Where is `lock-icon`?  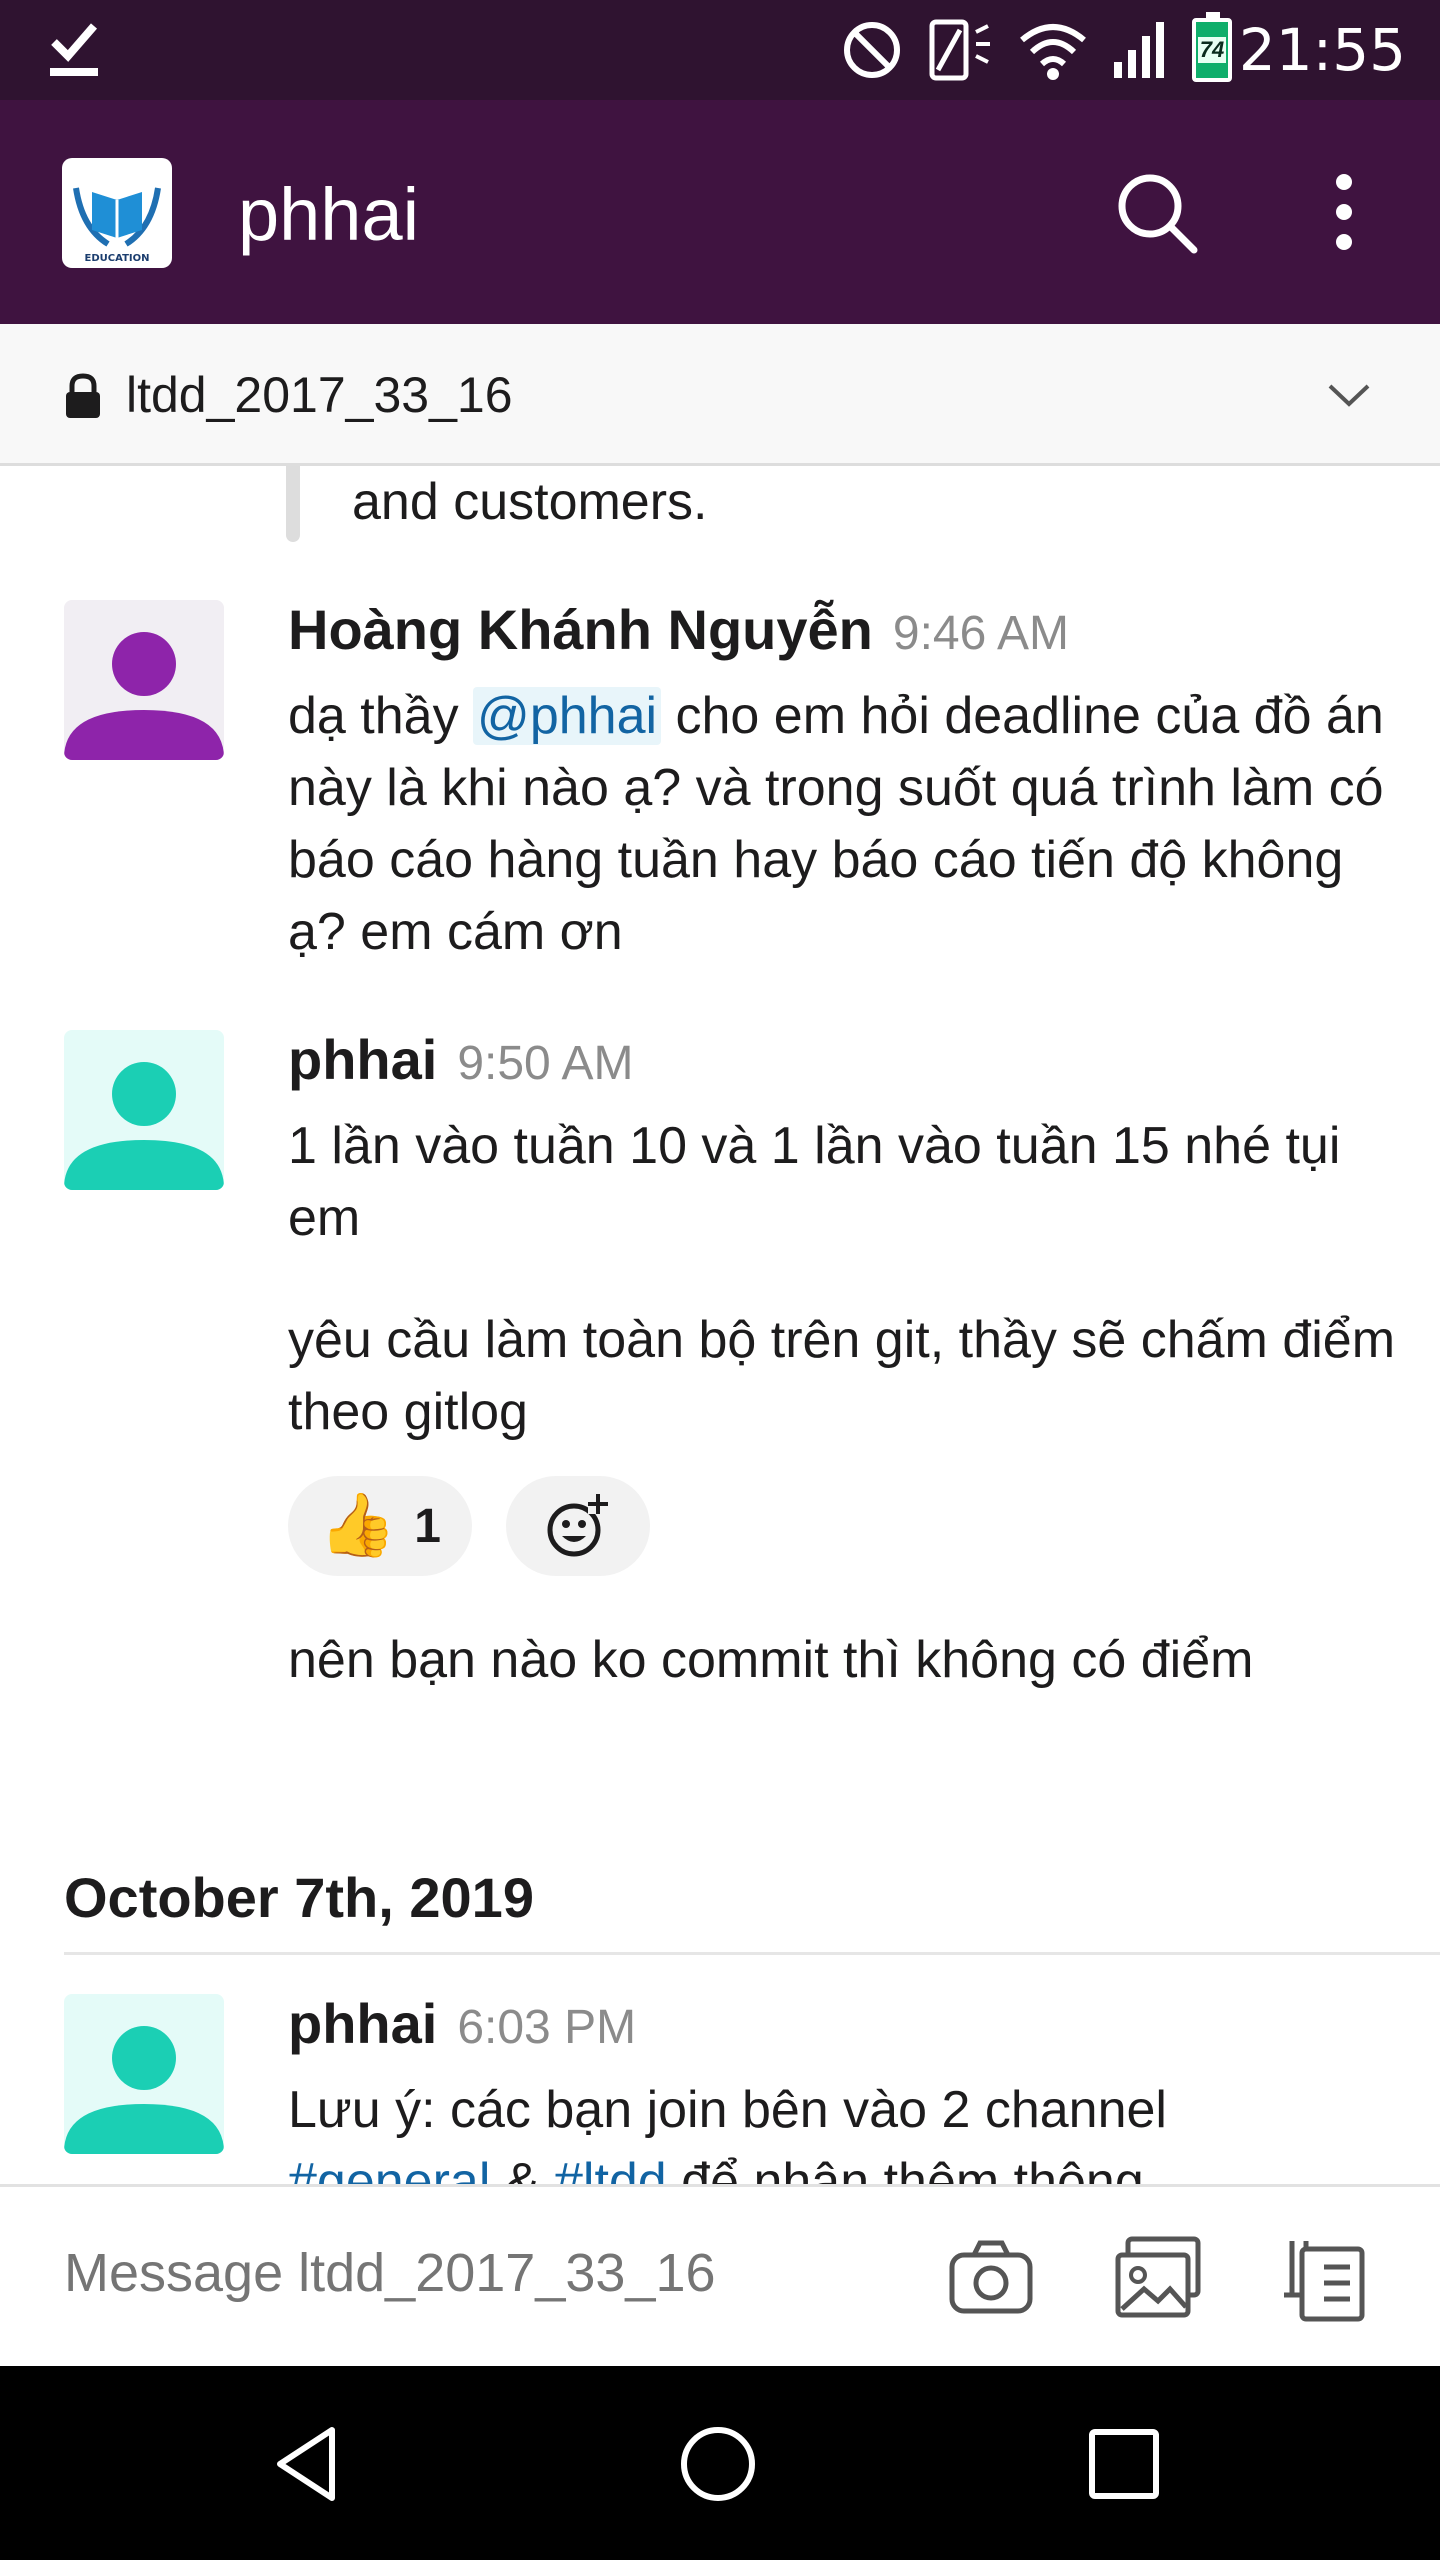 lock-icon is located at coordinates (83, 395).